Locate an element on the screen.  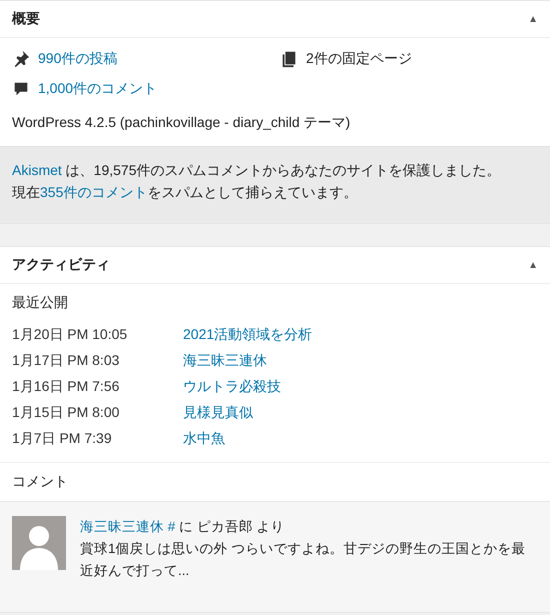
akismet-notice: 現在355件のコメント をスパムとして捕らえています。 is located at coordinates (185, 192).